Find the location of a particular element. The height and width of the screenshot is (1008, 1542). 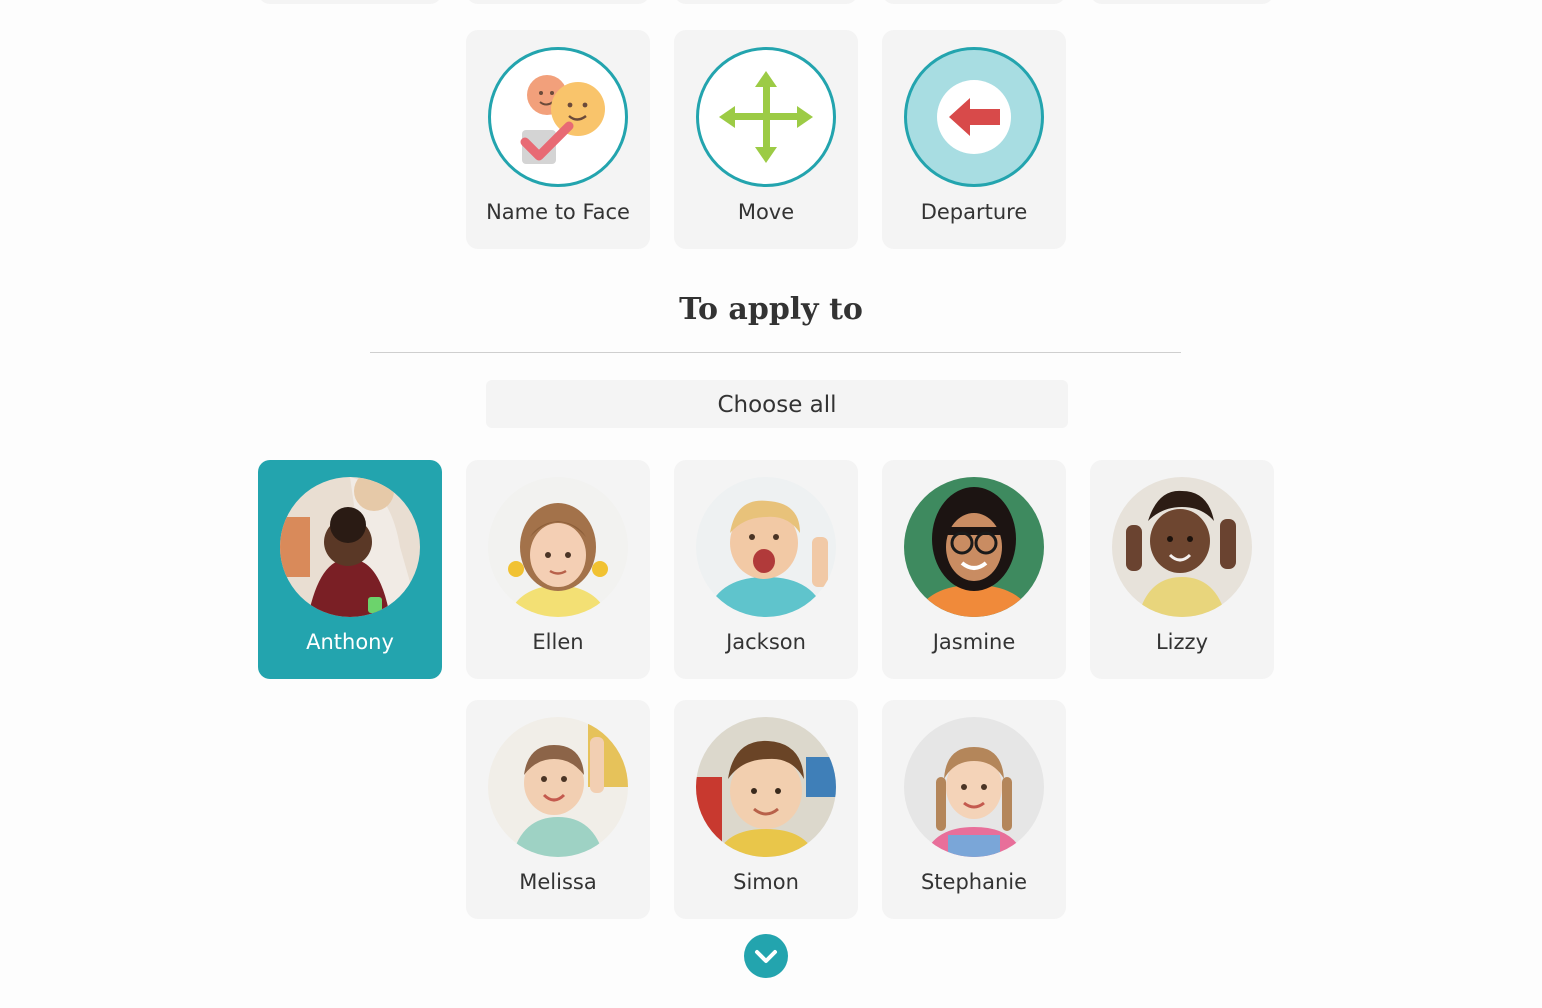

child-name: Anthony is located at coordinates (350, 642).